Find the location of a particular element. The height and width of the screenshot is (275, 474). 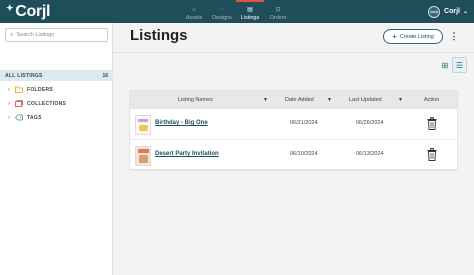

collections-icon is located at coordinates (20, 104).